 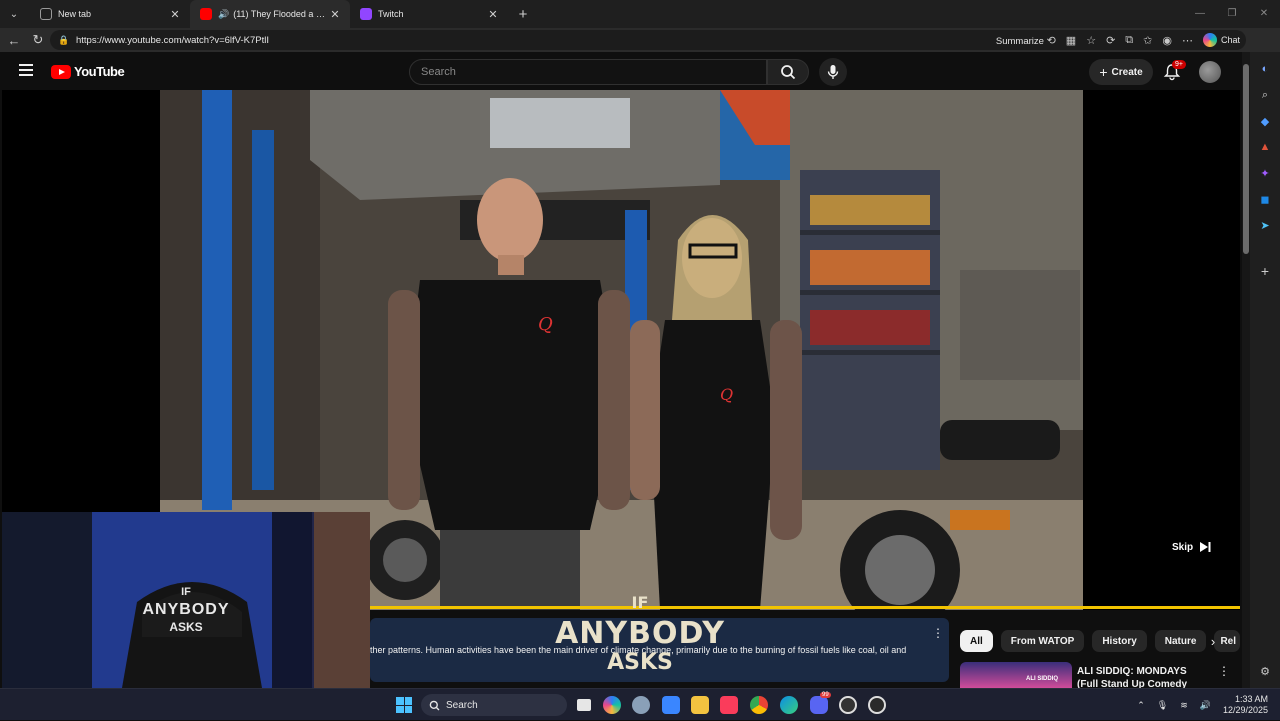 I want to click on voice-search-button, so click(x=833, y=72).